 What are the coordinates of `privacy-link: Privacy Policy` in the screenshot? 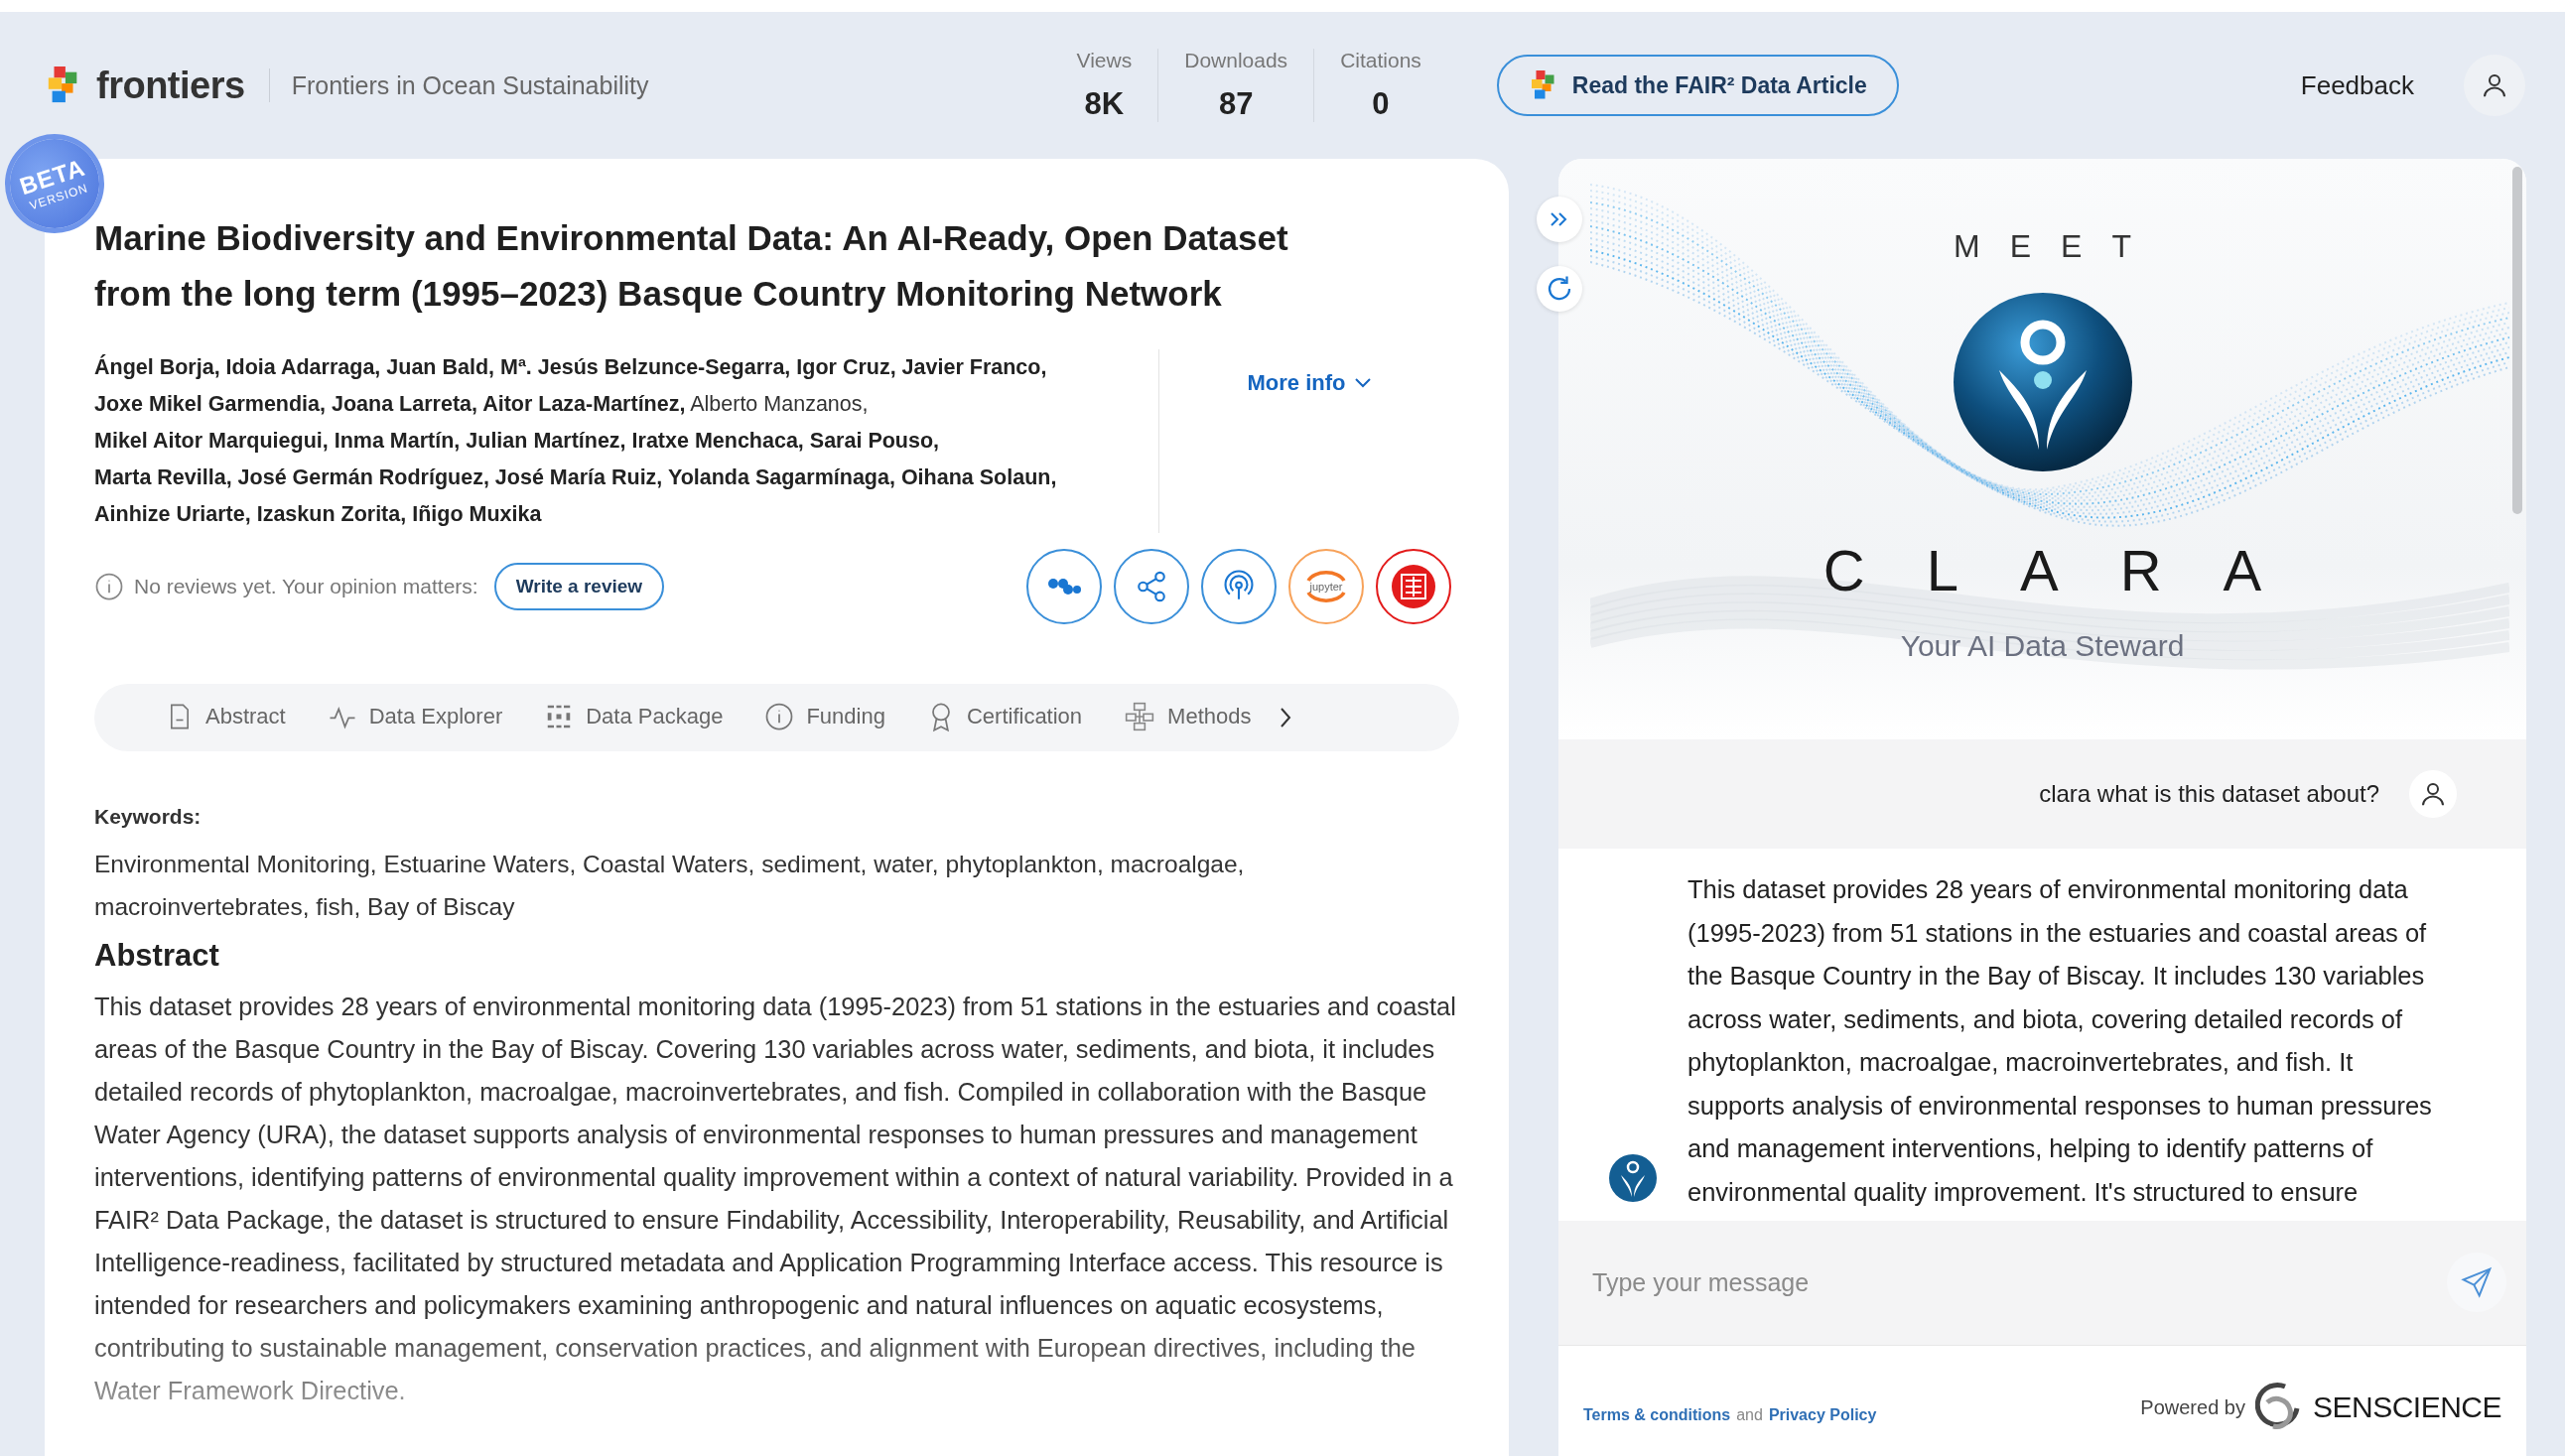 It's located at (1822, 1415).